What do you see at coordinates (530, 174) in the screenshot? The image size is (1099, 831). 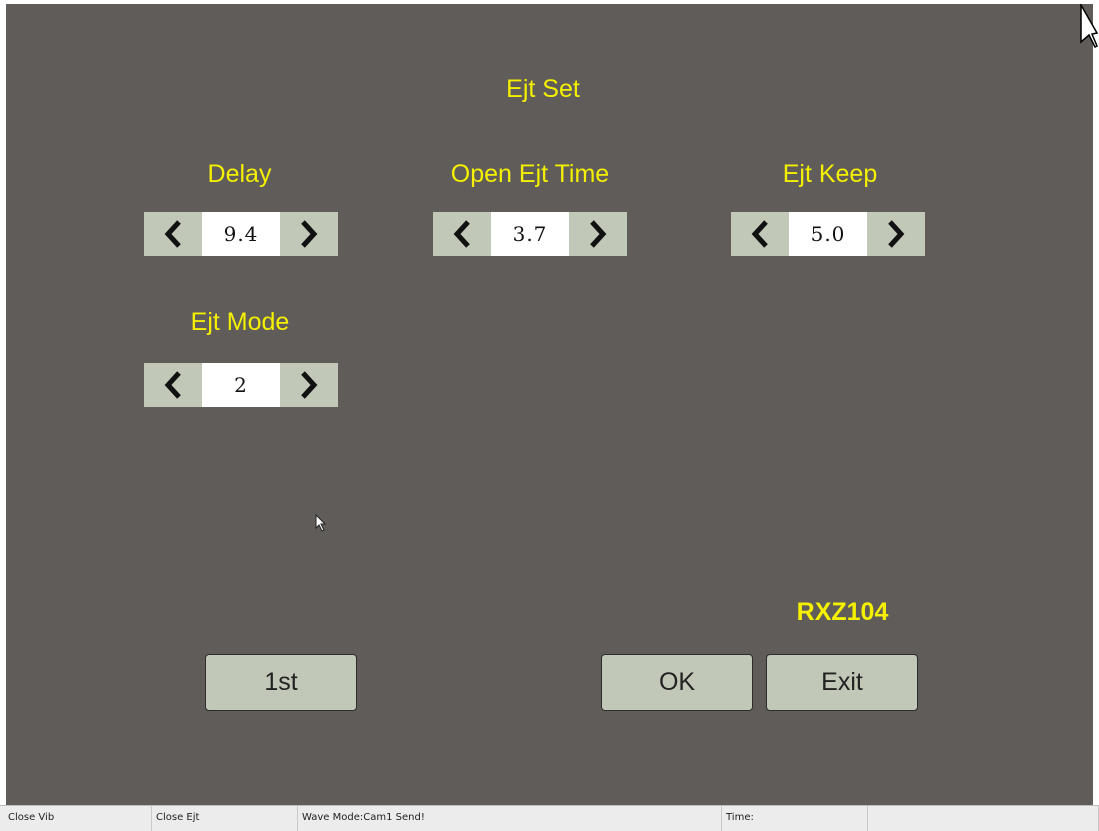 I see `open-ejt-time-label: Open Ejt Time` at bounding box center [530, 174].